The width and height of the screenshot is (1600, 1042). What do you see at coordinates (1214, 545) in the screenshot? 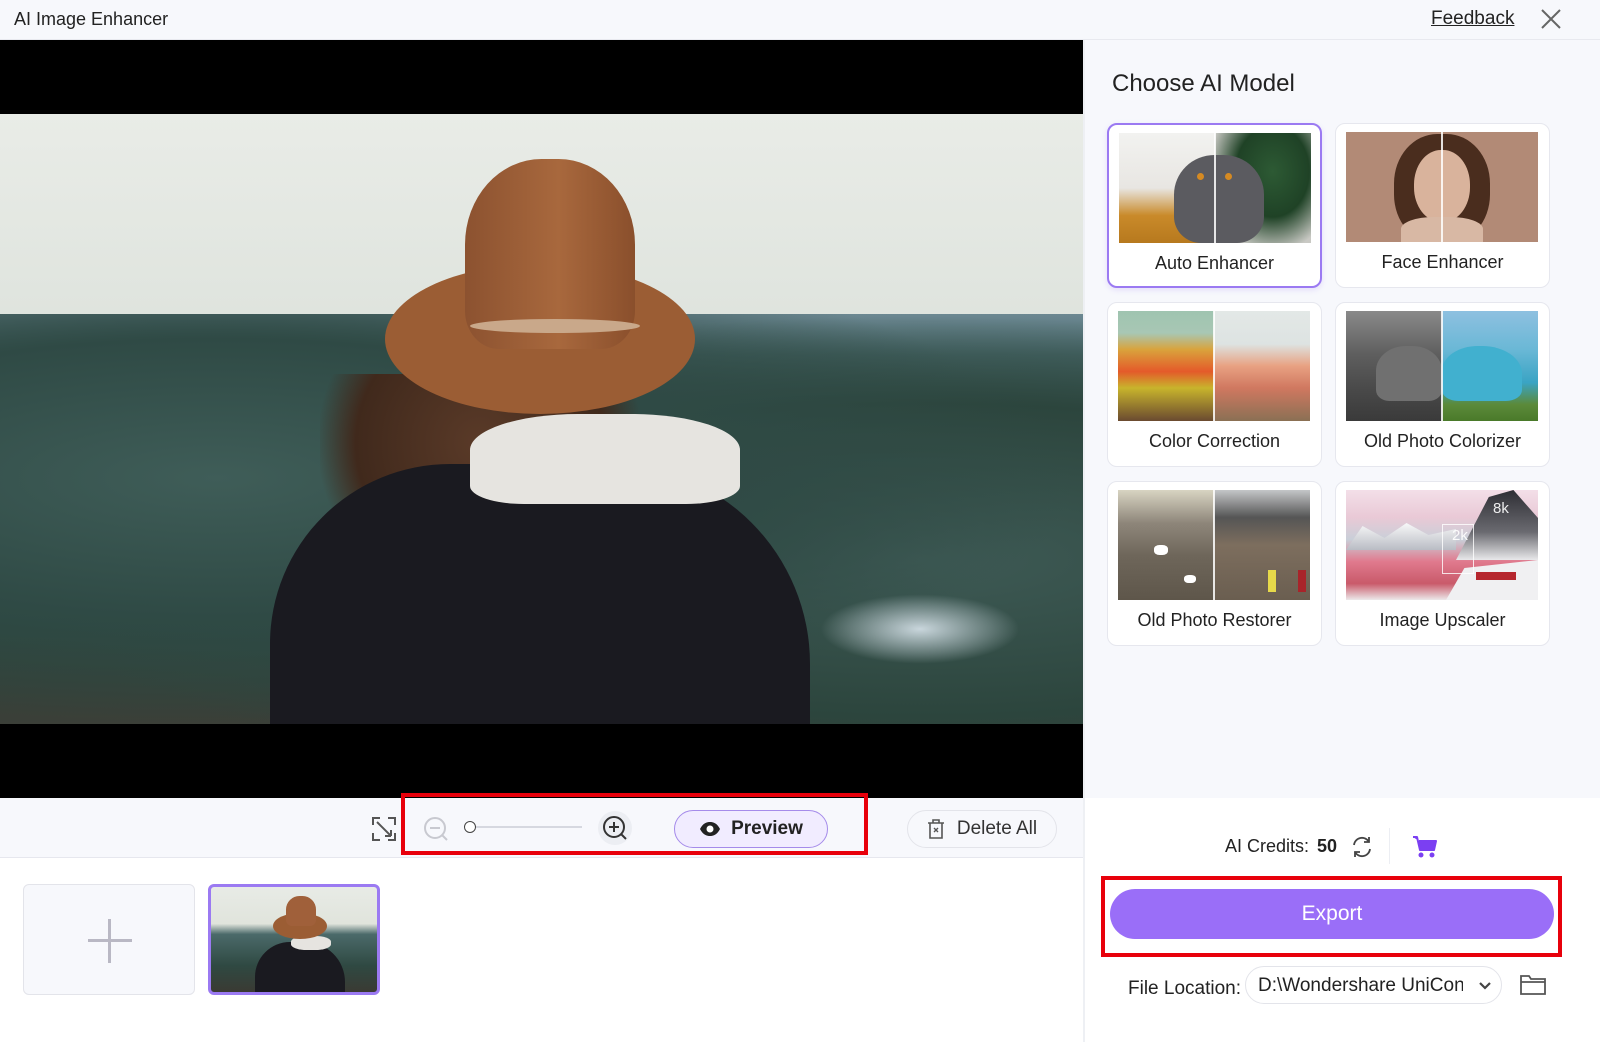
I see `old-photo-restorer-preview-image` at bounding box center [1214, 545].